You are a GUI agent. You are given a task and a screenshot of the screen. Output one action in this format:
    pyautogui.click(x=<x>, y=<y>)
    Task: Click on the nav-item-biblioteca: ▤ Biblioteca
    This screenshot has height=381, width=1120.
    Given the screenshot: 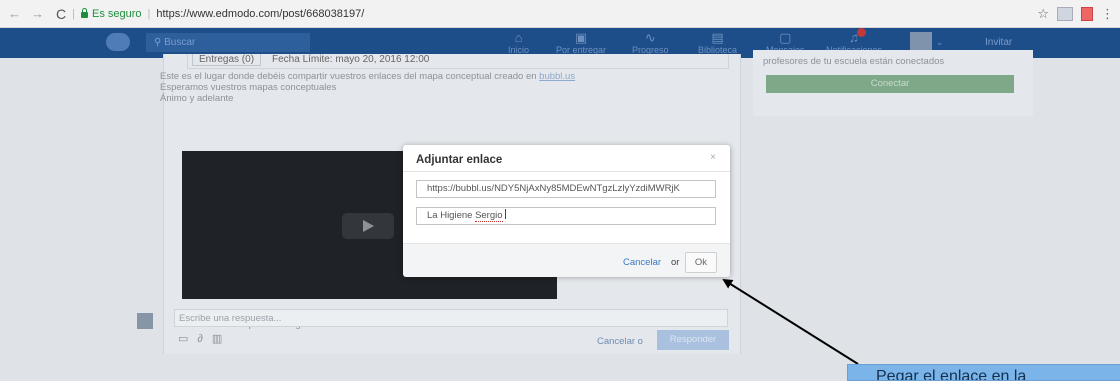 What is the action you would take?
    pyautogui.click(x=717, y=43)
    